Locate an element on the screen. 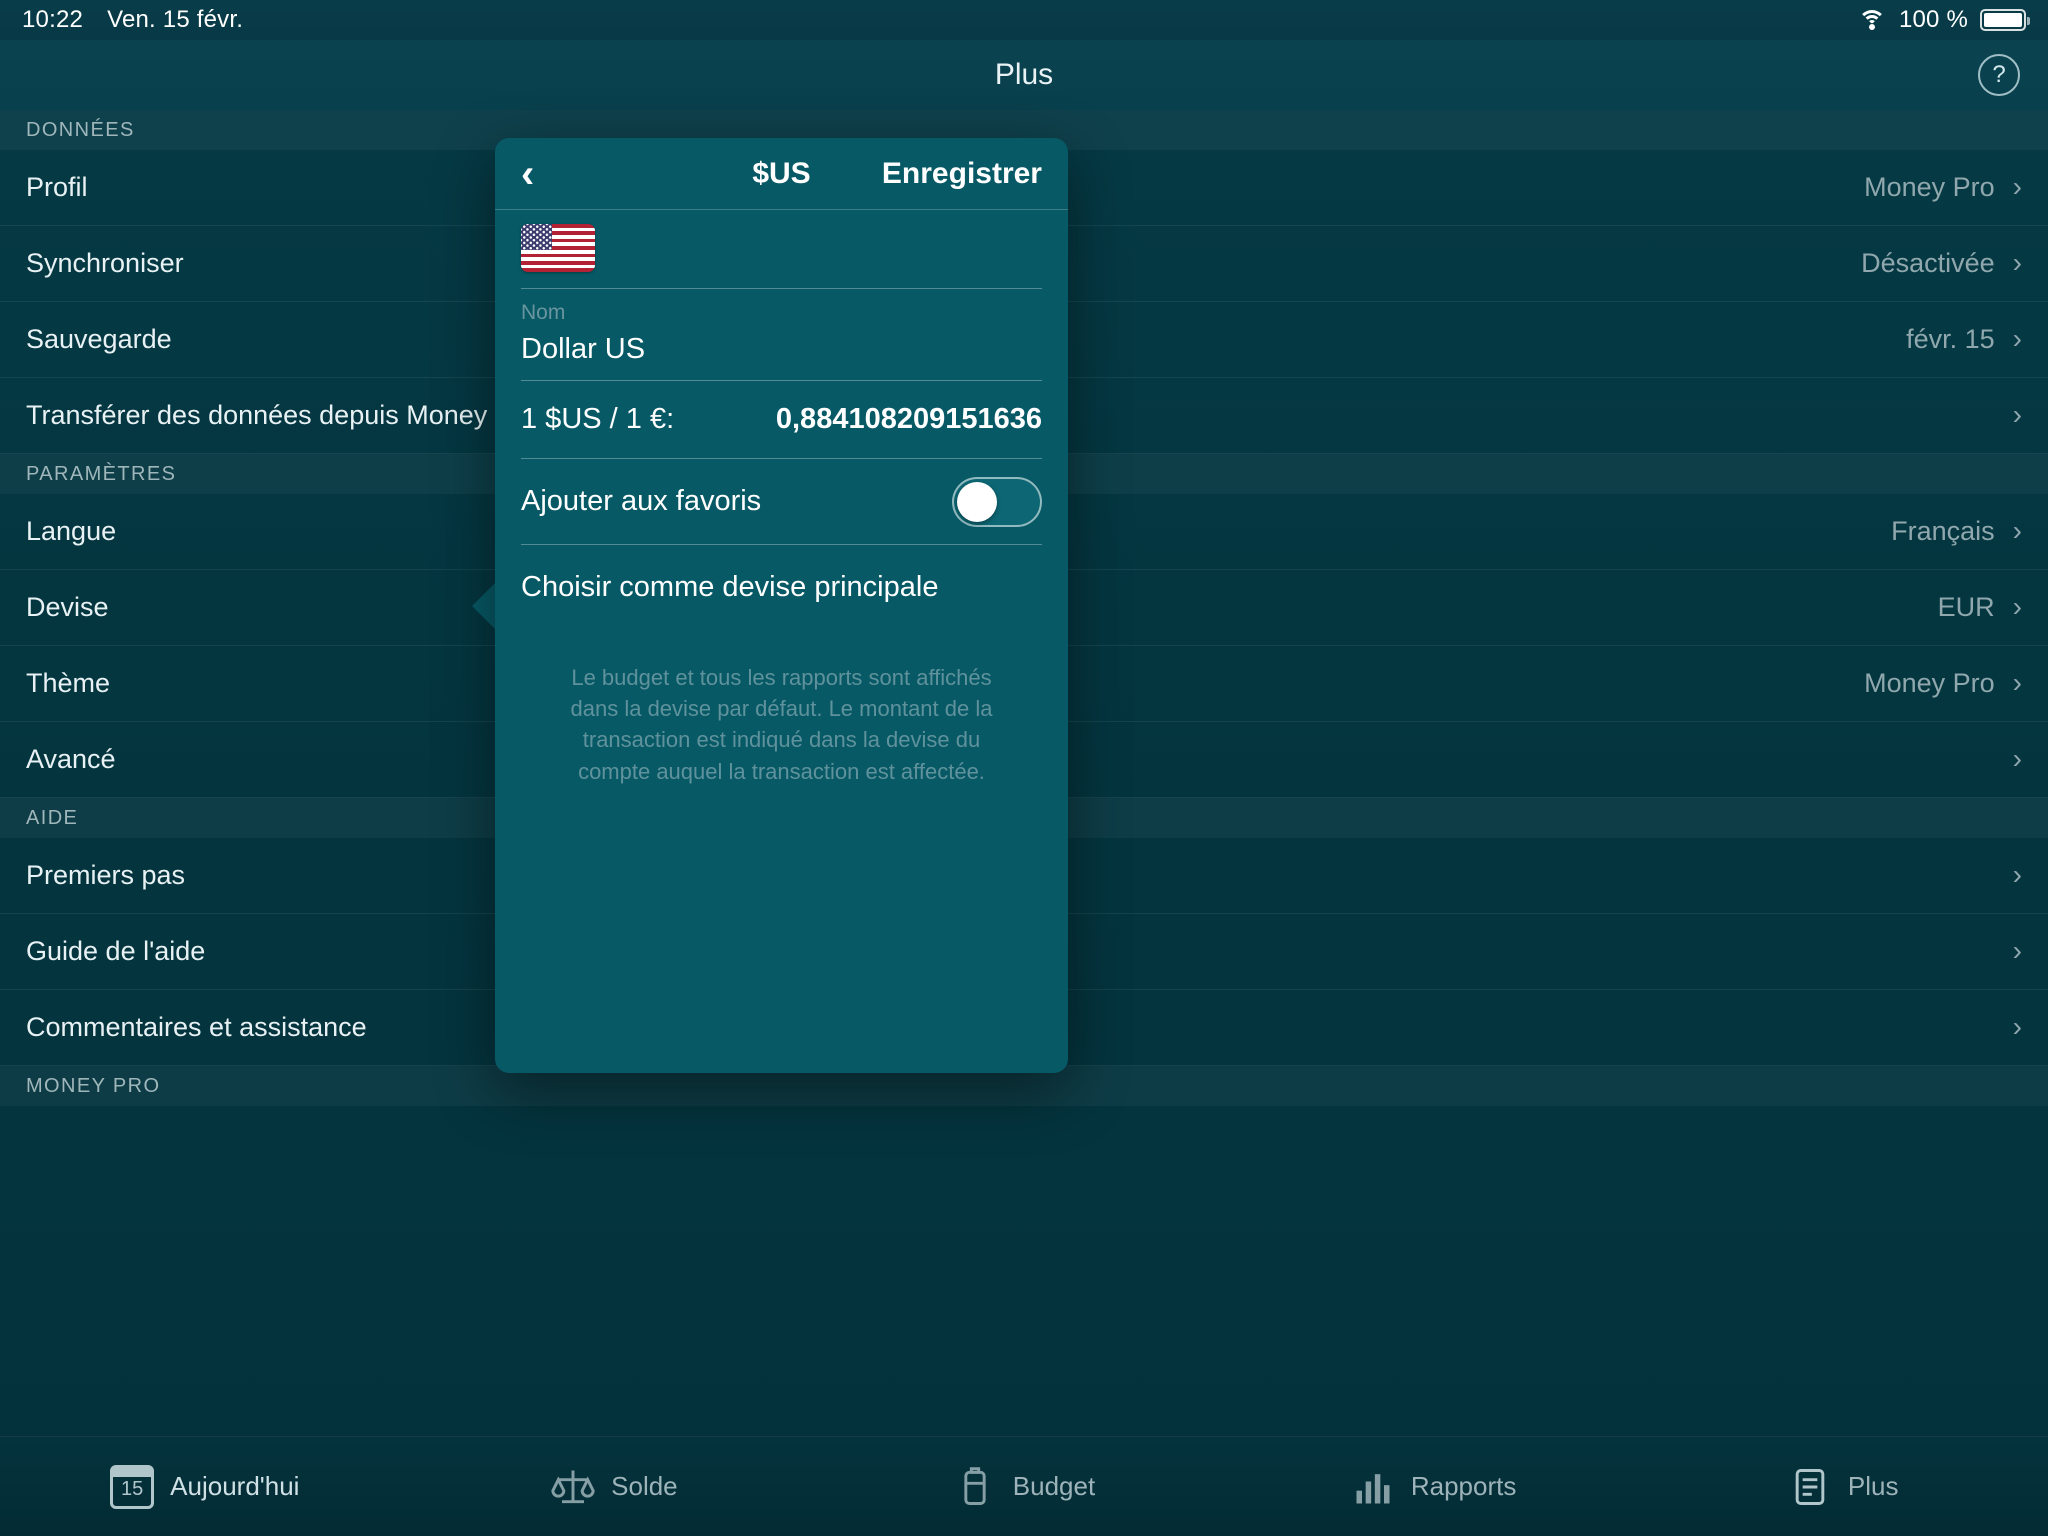 The height and width of the screenshot is (1536, 2048). tab-label: Budget is located at coordinates (1054, 1486).